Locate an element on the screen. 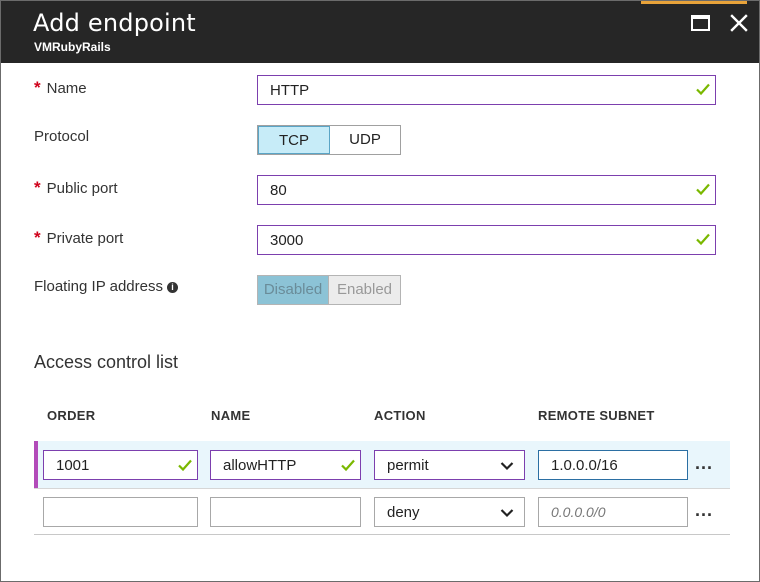  private-port-input: 3000 is located at coordinates (486, 240).